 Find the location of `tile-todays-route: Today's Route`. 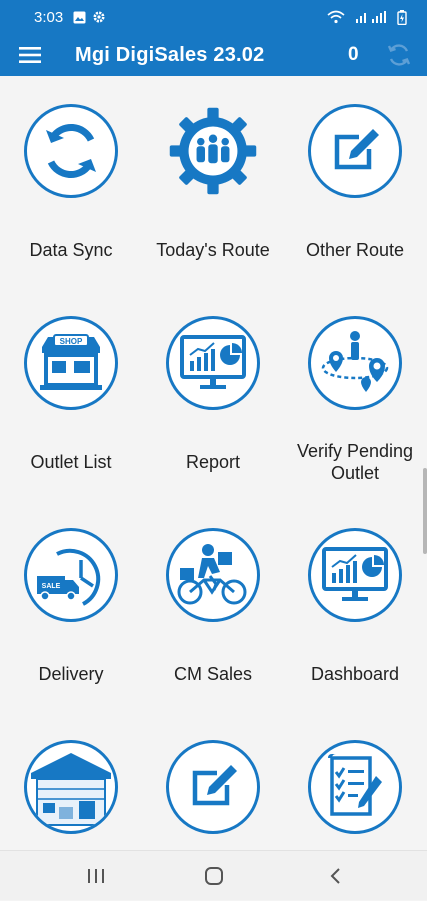

tile-todays-route: Today's Route is located at coordinates (213, 182).